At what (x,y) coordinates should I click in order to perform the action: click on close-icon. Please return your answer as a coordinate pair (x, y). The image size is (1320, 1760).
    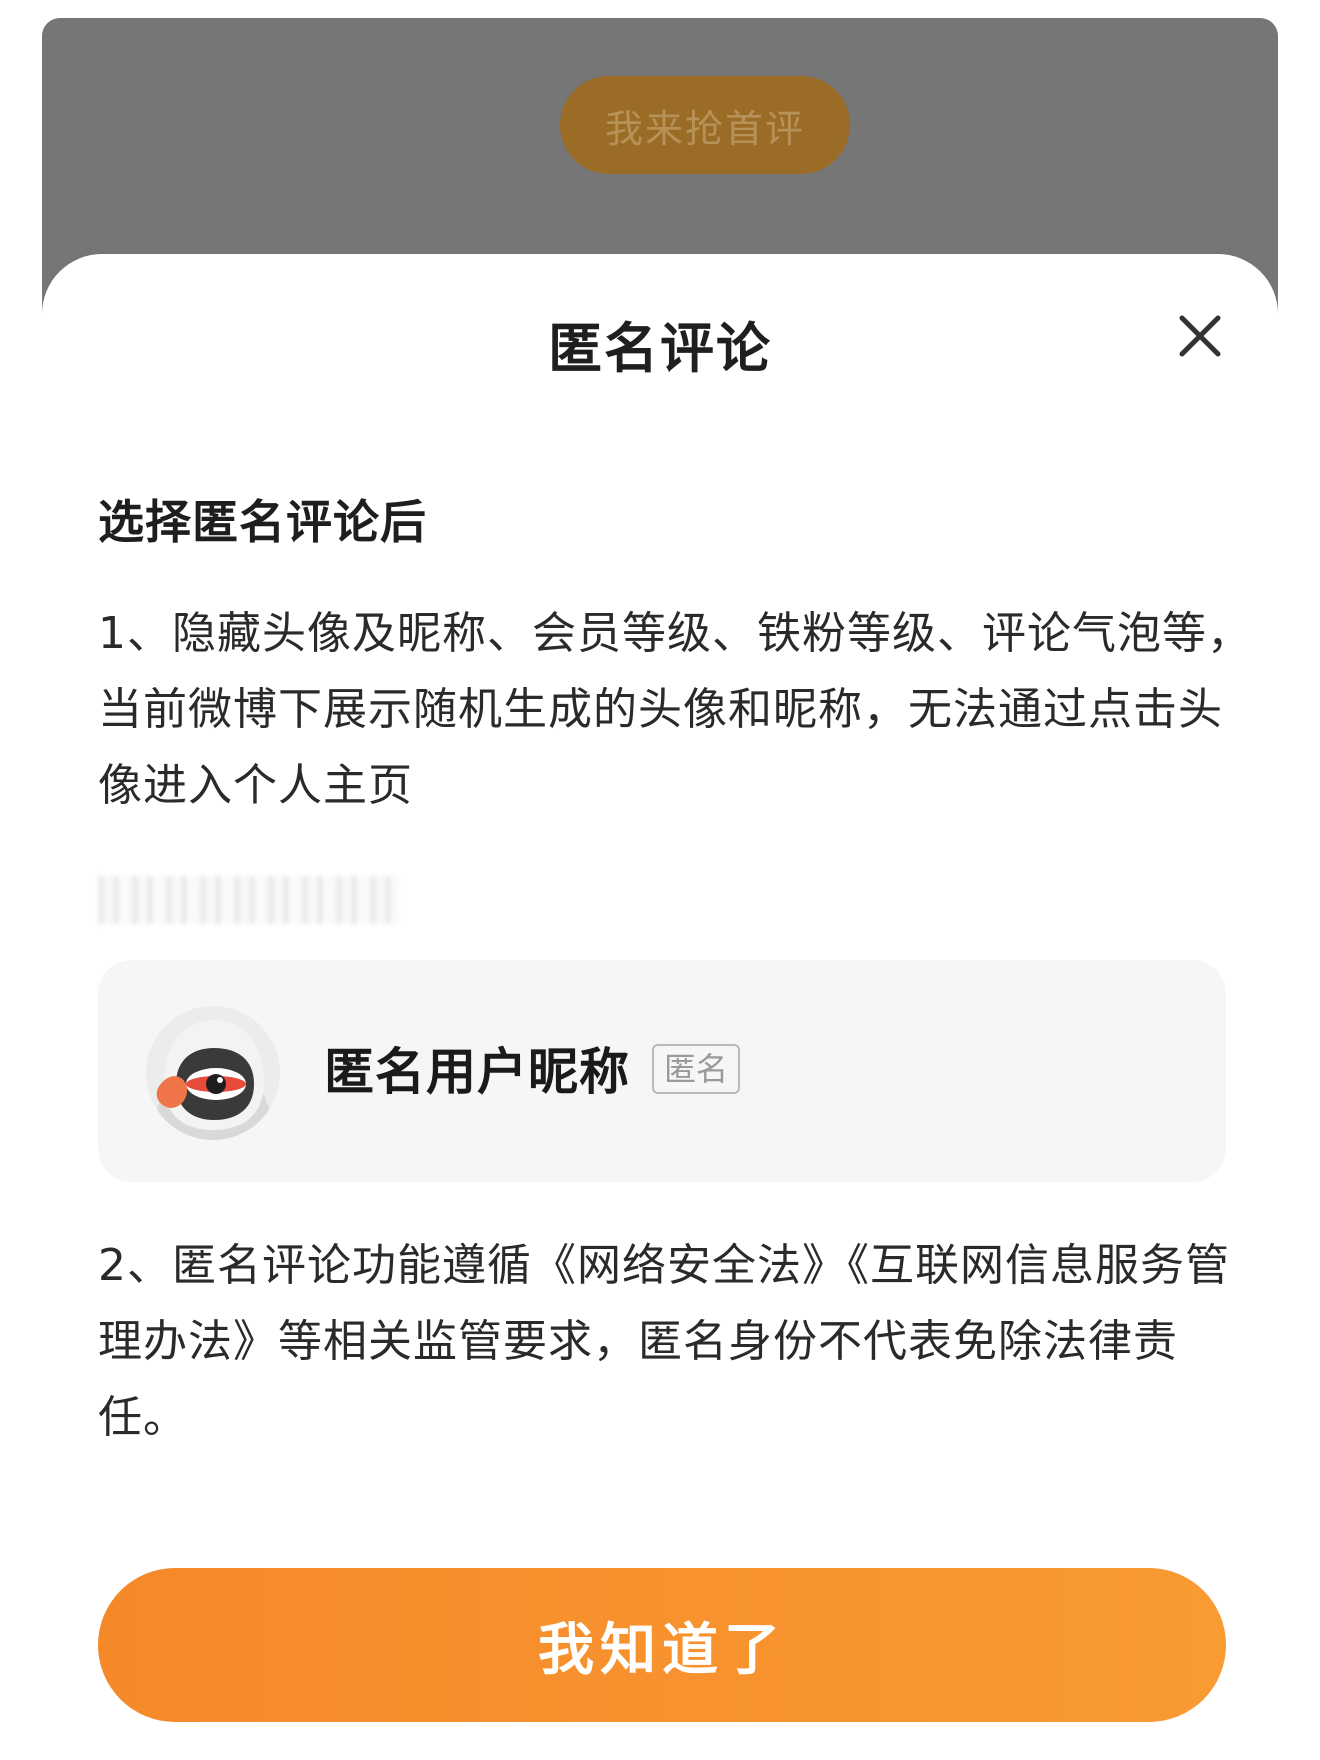
    Looking at the image, I should click on (1200, 336).